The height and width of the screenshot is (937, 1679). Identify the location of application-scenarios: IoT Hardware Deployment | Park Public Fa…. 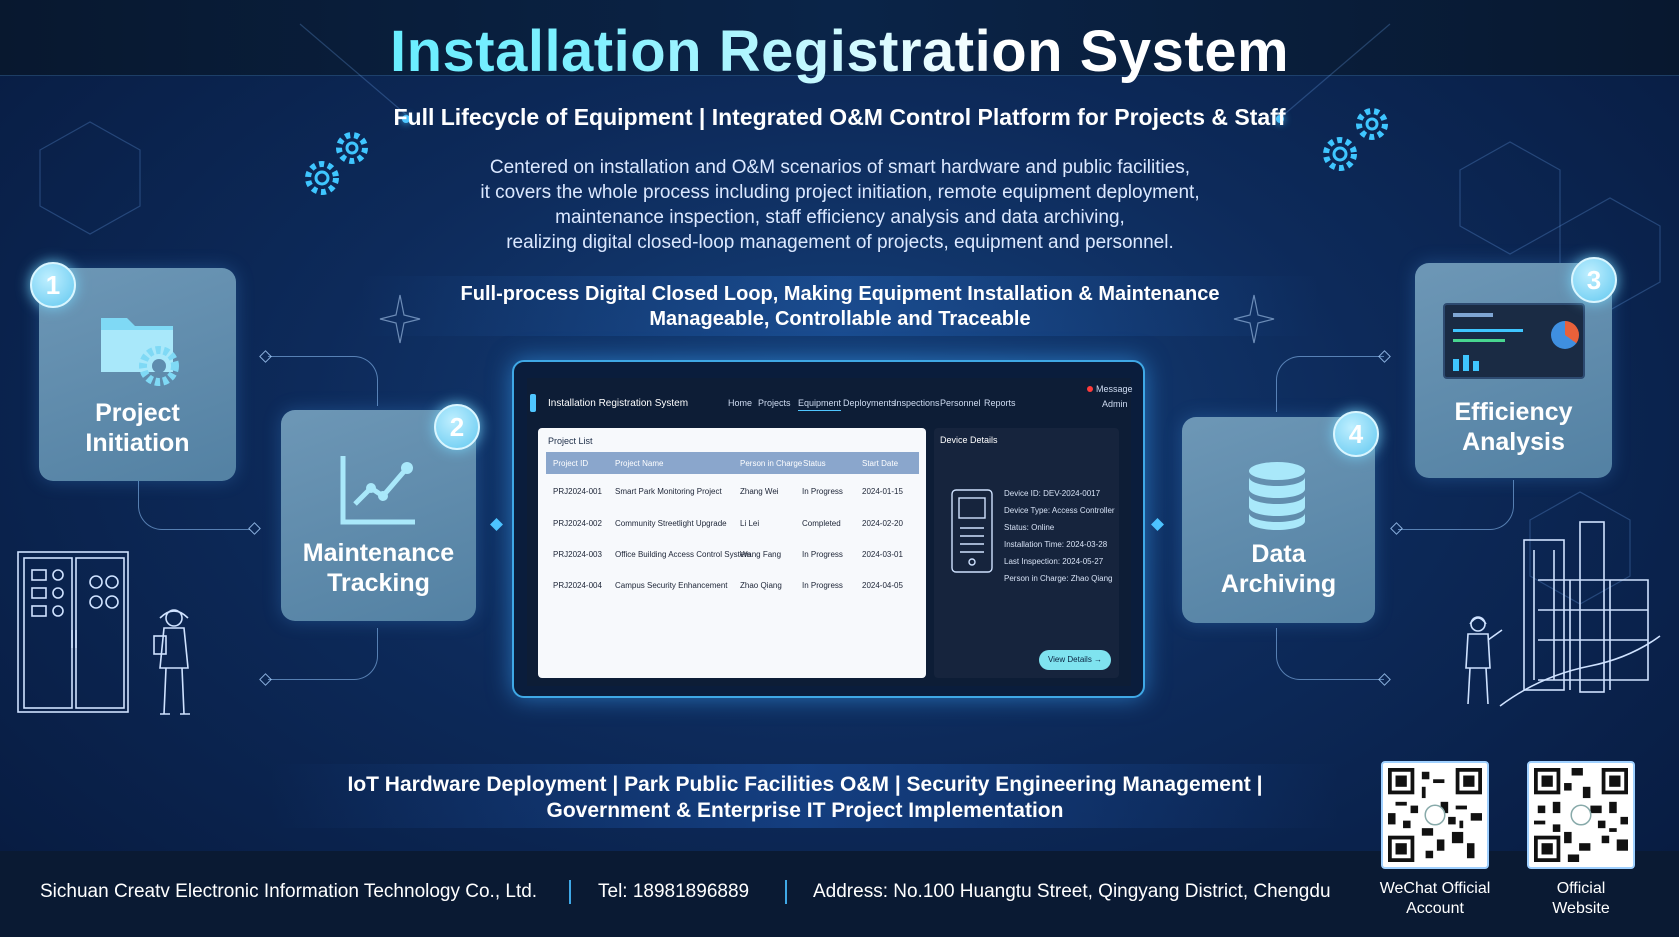
(805, 798).